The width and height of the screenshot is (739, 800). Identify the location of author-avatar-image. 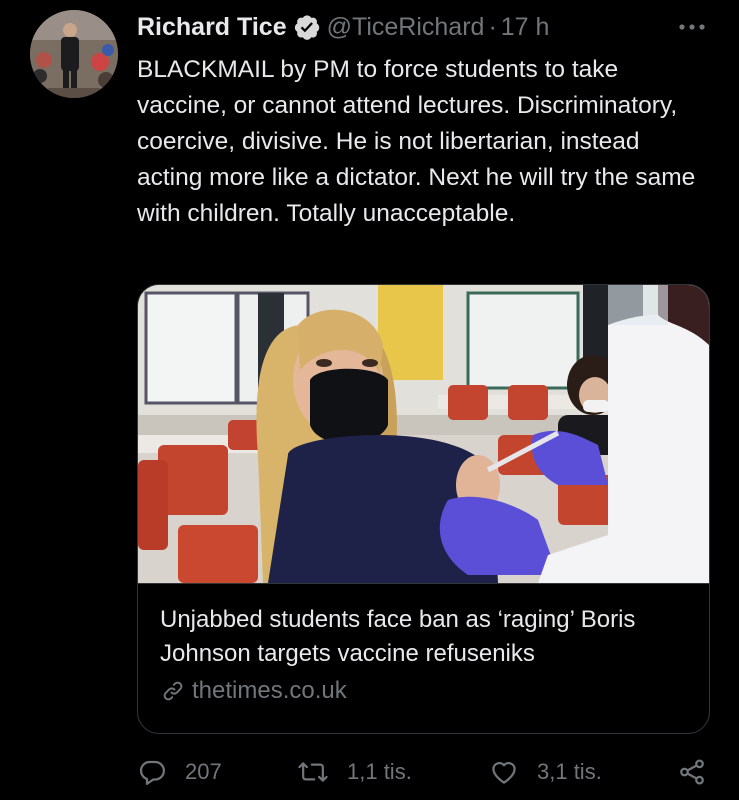
(74, 54).